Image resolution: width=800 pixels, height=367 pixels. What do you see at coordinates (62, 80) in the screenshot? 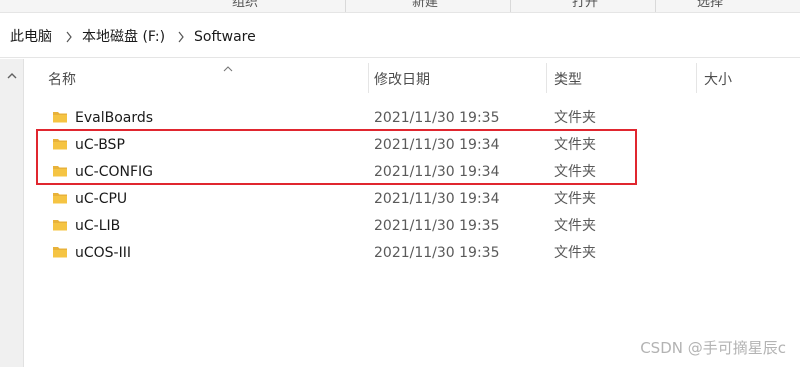
I see `column-header-name: 名称` at bounding box center [62, 80].